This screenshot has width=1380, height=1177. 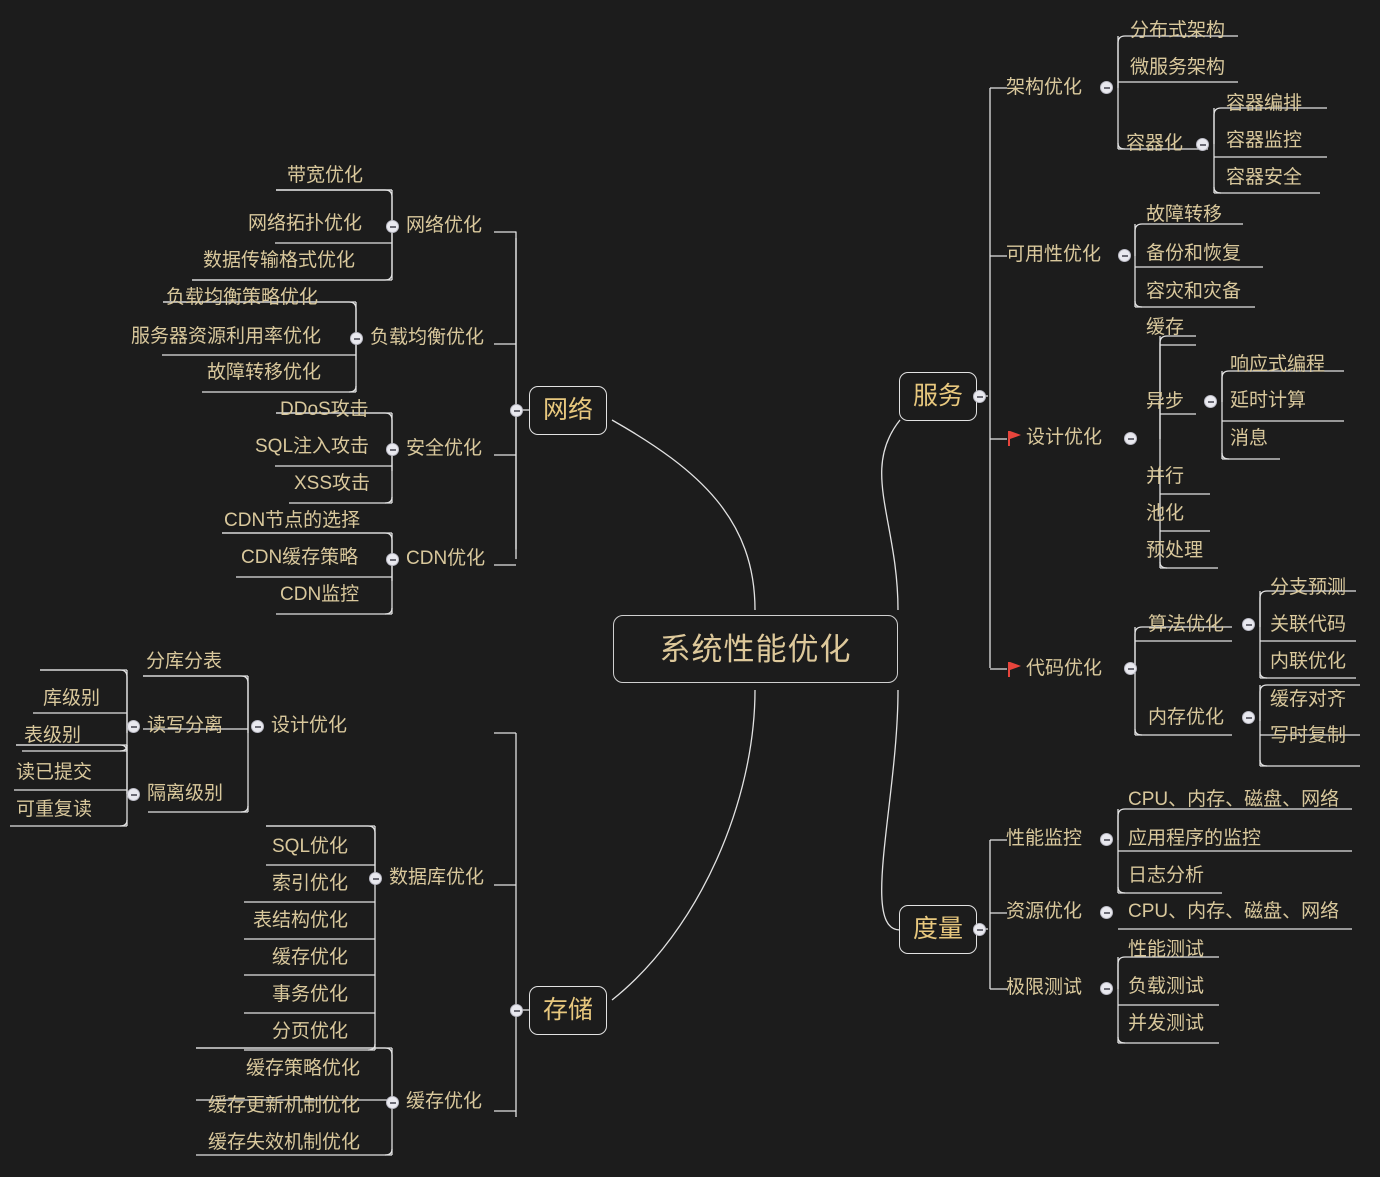 What do you see at coordinates (1106, 988) in the screenshot?
I see `collapse-toggle-limit-test` at bounding box center [1106, 988].